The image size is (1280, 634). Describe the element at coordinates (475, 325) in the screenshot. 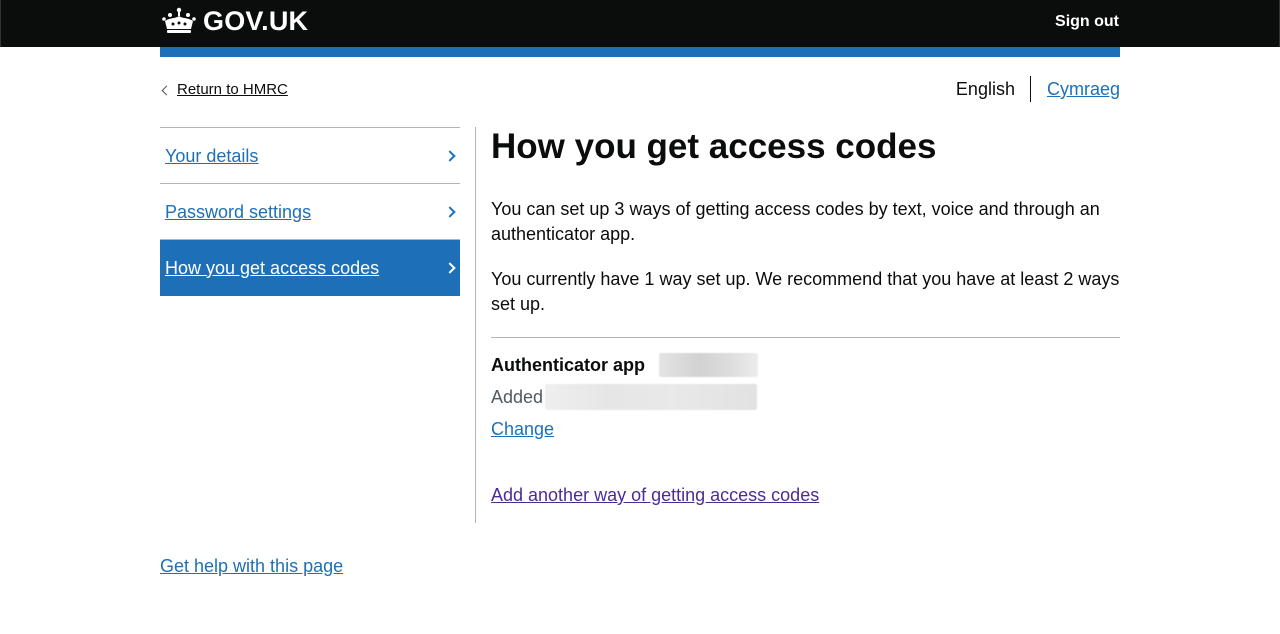

I see `content-divider-vertical` at that location.